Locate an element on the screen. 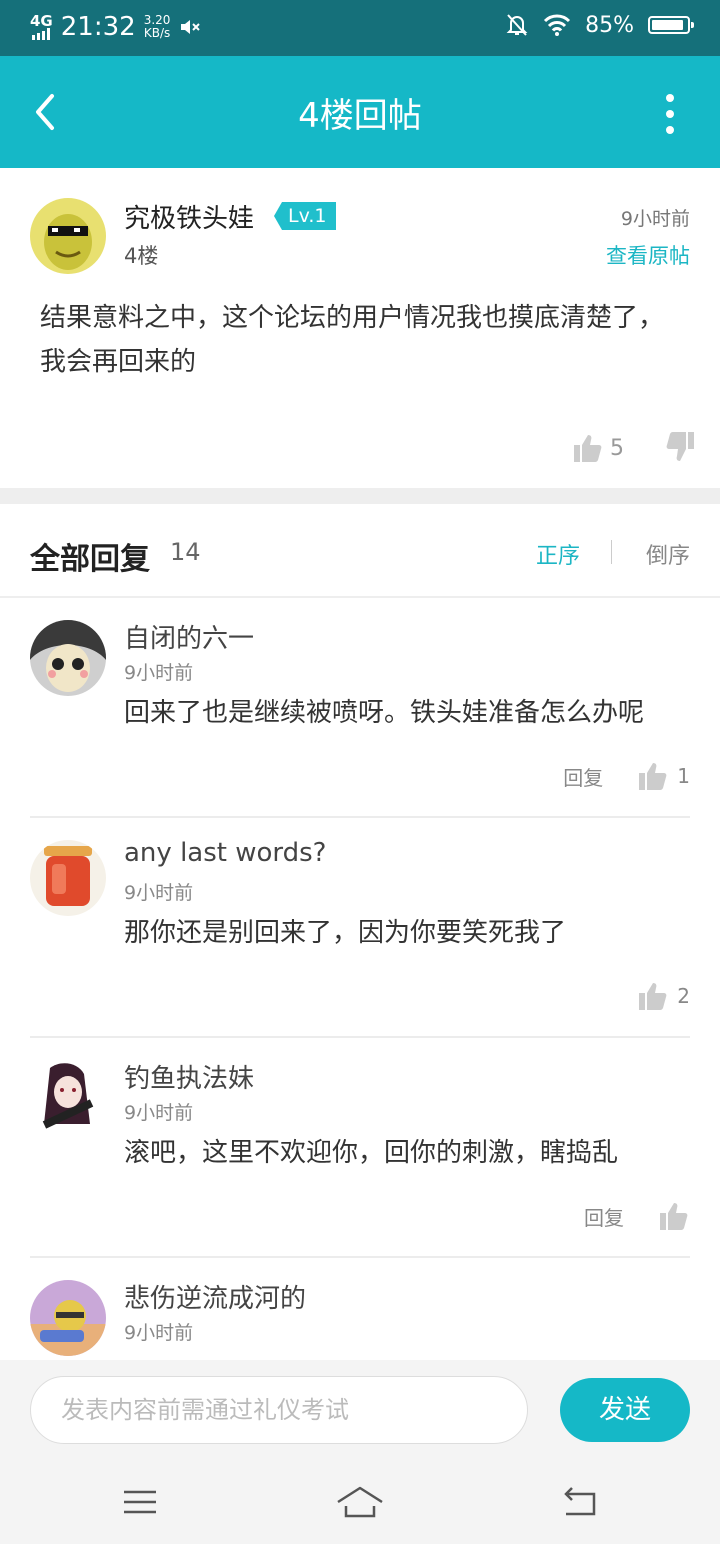  like-button: 5 is located at coordinates (598, 448).